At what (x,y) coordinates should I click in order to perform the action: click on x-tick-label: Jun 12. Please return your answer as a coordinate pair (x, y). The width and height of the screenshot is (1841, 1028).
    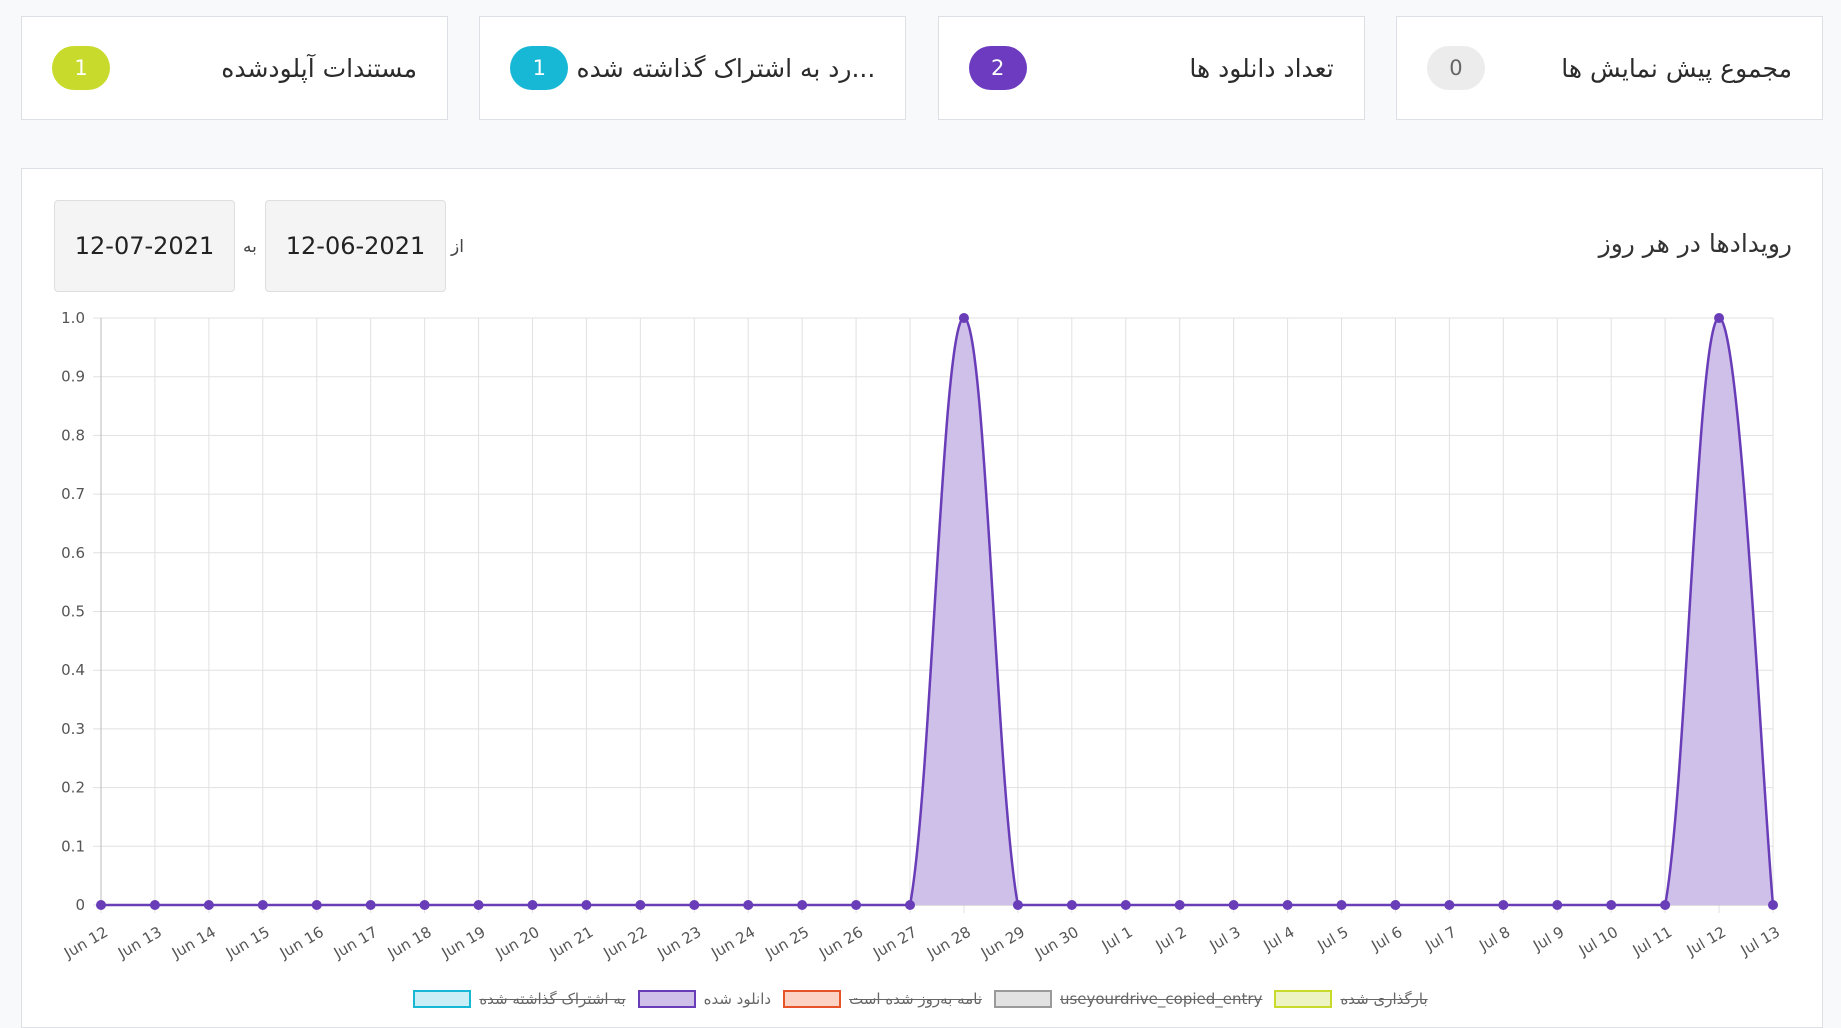
    Looking at the image, I should click on (85, 943).